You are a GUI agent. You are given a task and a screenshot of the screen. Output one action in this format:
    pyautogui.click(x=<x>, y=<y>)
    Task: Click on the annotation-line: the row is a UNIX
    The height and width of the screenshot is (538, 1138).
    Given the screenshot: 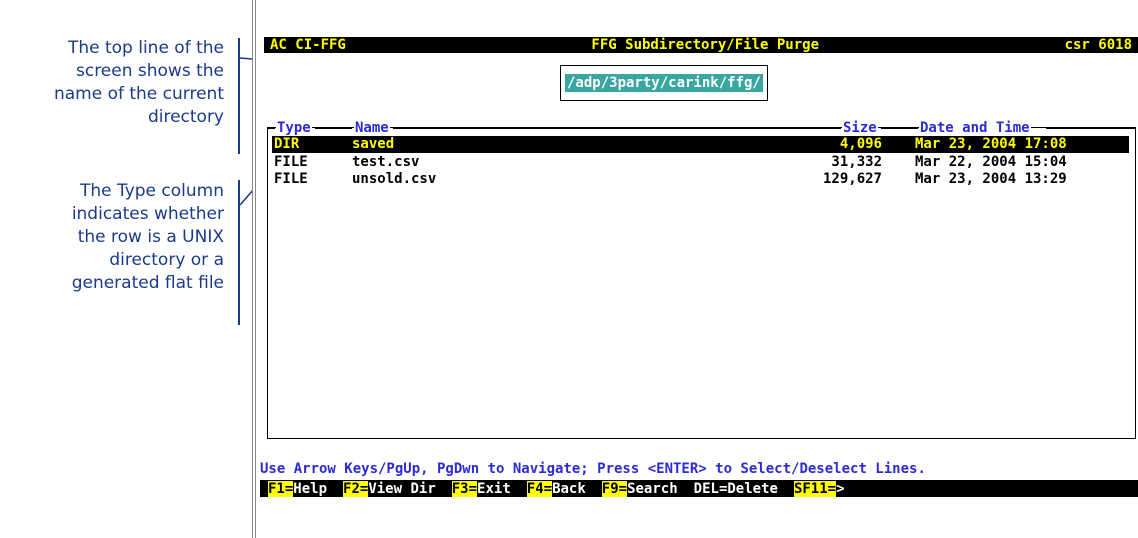 What is the action you would take?
    pyautogui.click(x=150, y=237)
    